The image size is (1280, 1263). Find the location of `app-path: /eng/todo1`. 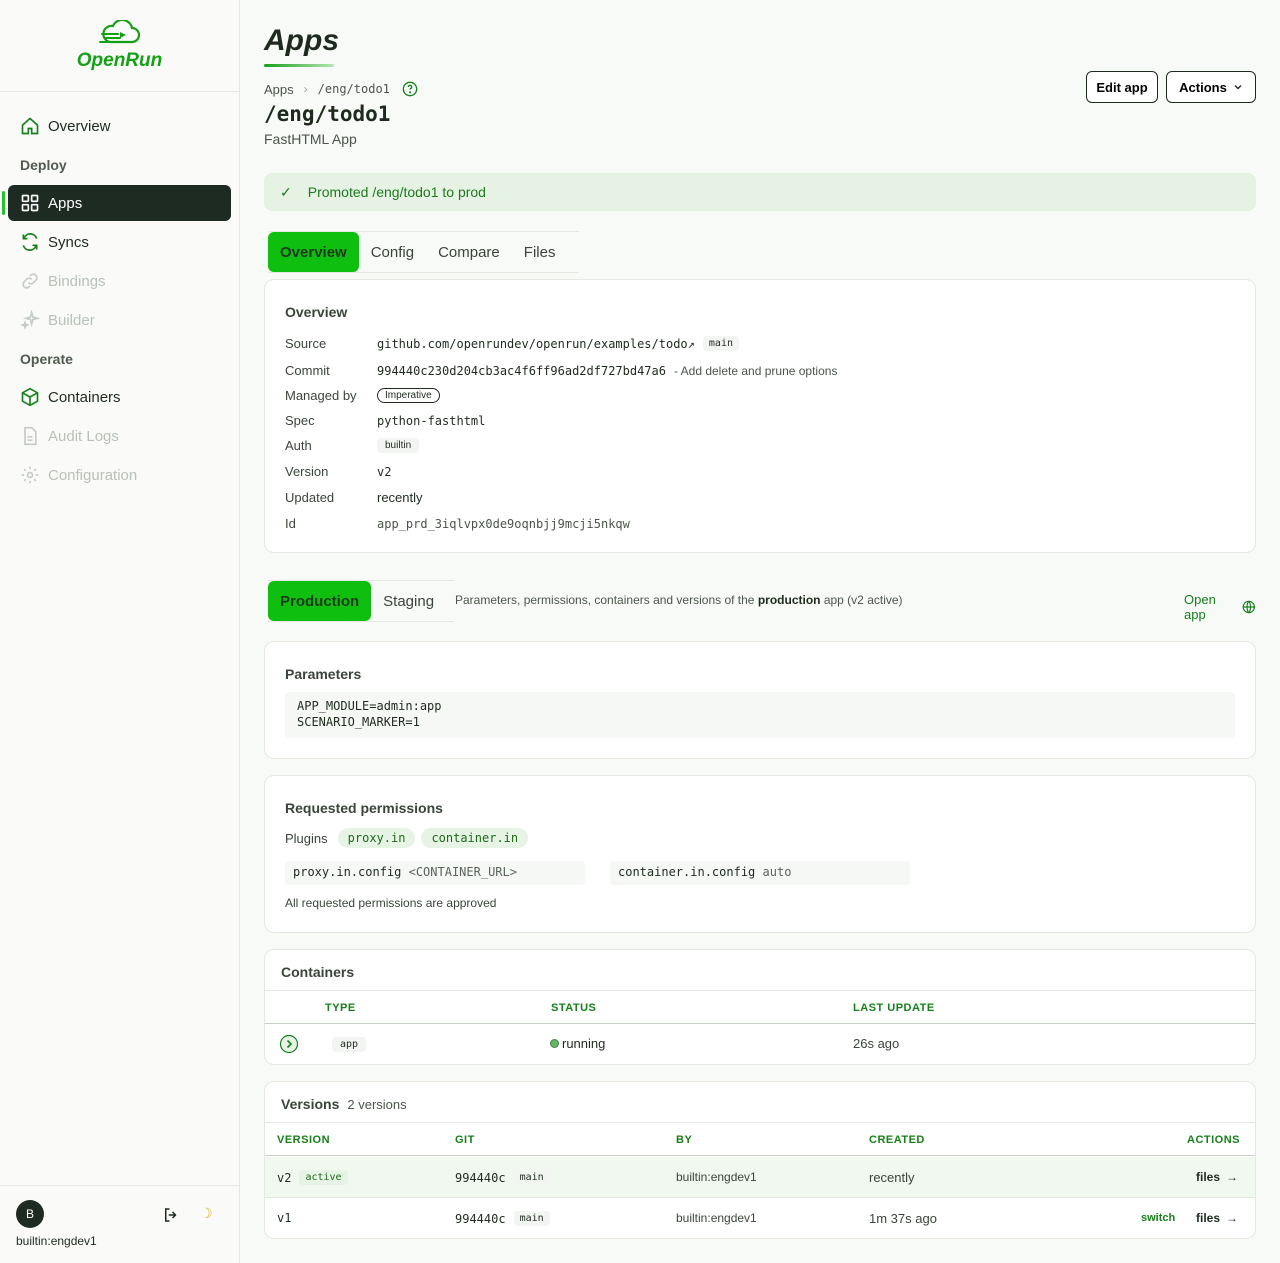

app-path: /eng/todo1 is located at coordinates (327, 114).